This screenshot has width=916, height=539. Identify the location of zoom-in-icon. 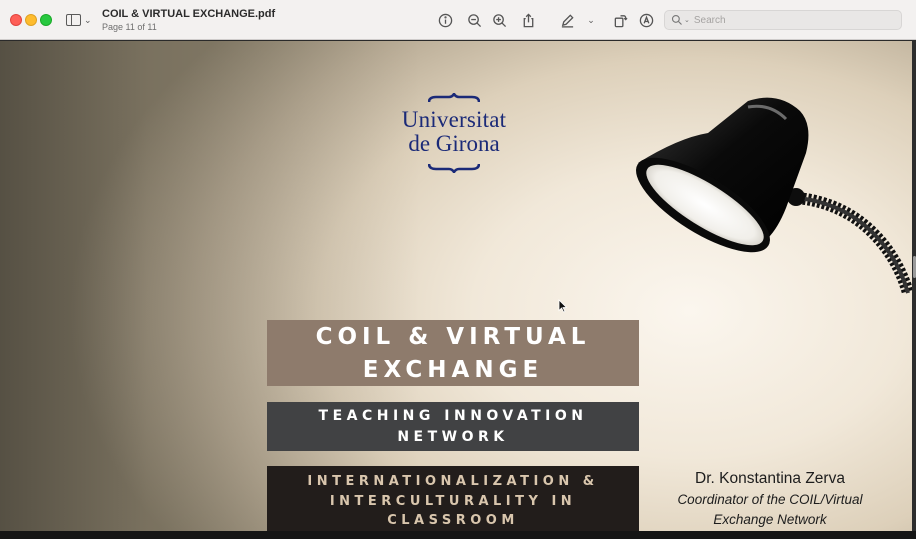
(499, 20).